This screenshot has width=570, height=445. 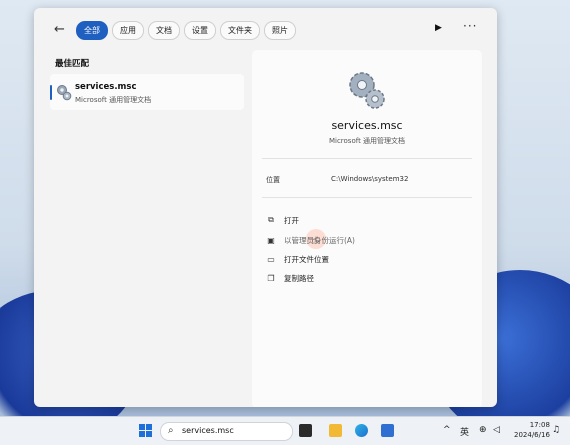 I want to click on task-view-icon, so click(x=305, y=430).